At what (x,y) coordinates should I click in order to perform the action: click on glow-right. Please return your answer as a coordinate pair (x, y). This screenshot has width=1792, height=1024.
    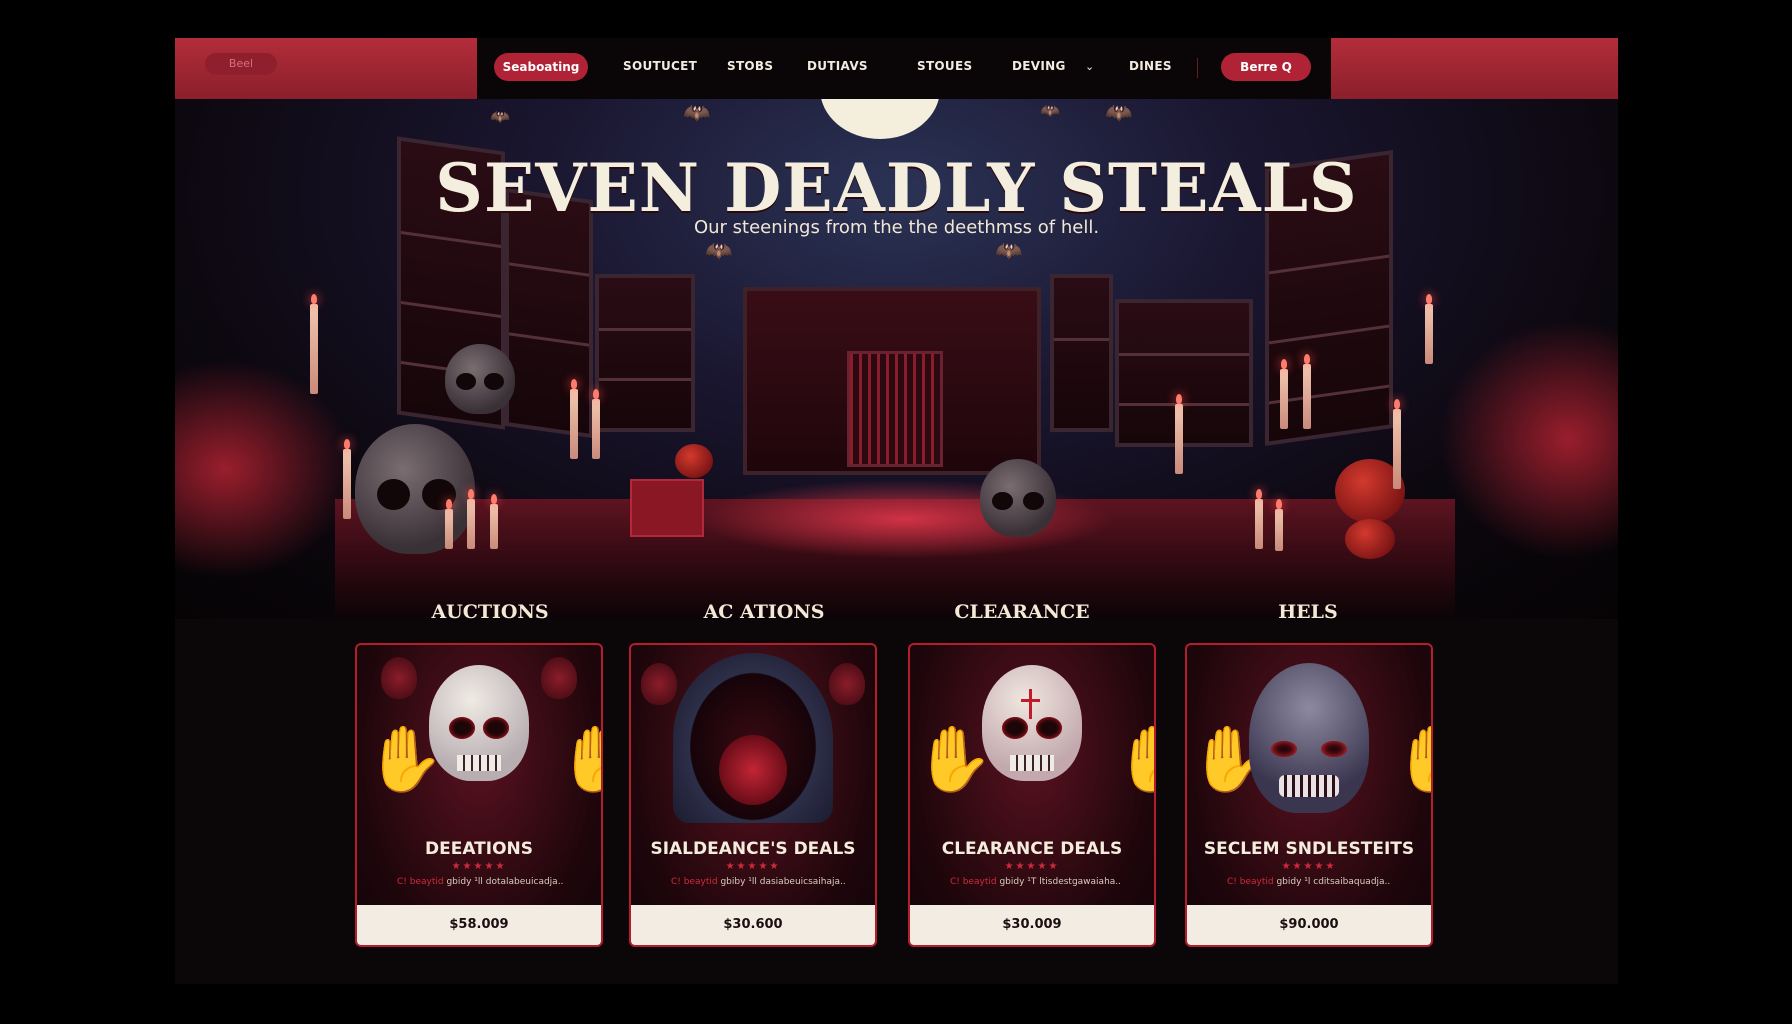
    Looking at the image, I should click on (1528, 439).